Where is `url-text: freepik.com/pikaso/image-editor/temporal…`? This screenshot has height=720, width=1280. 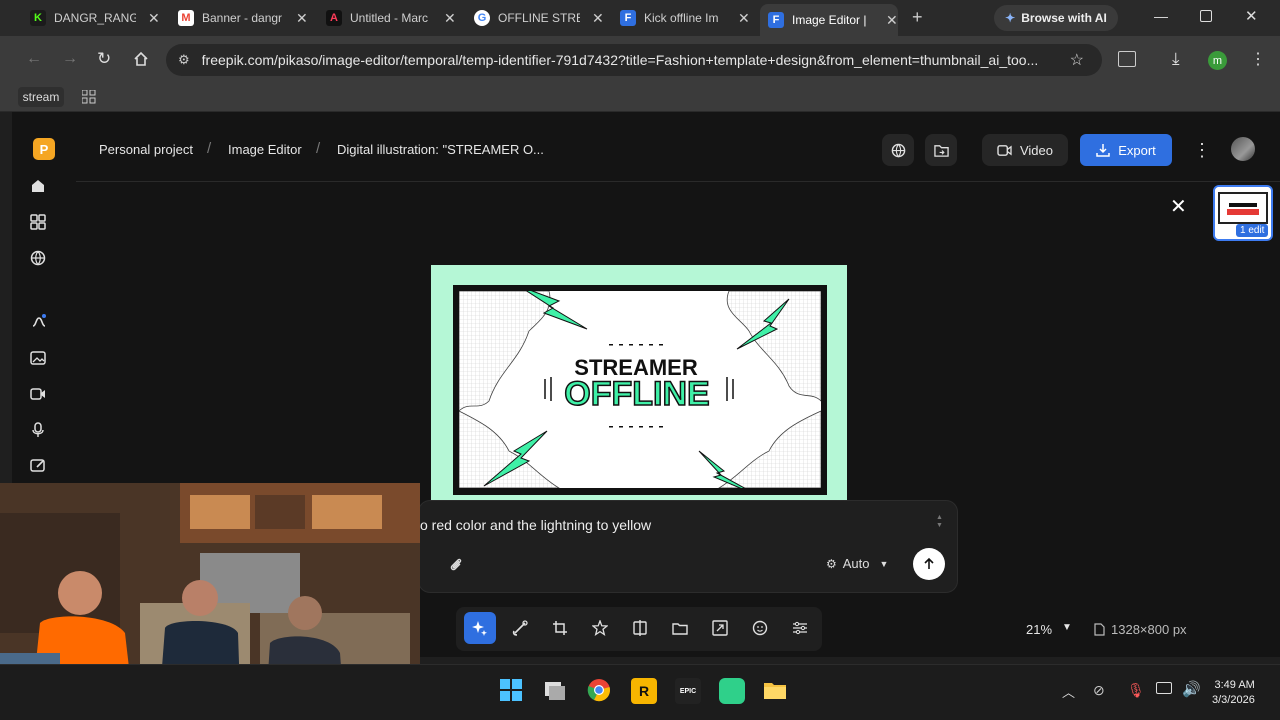 url-text: freepik.com/pikaso/image-editor/temporal… is located at coordinates (632, 60).